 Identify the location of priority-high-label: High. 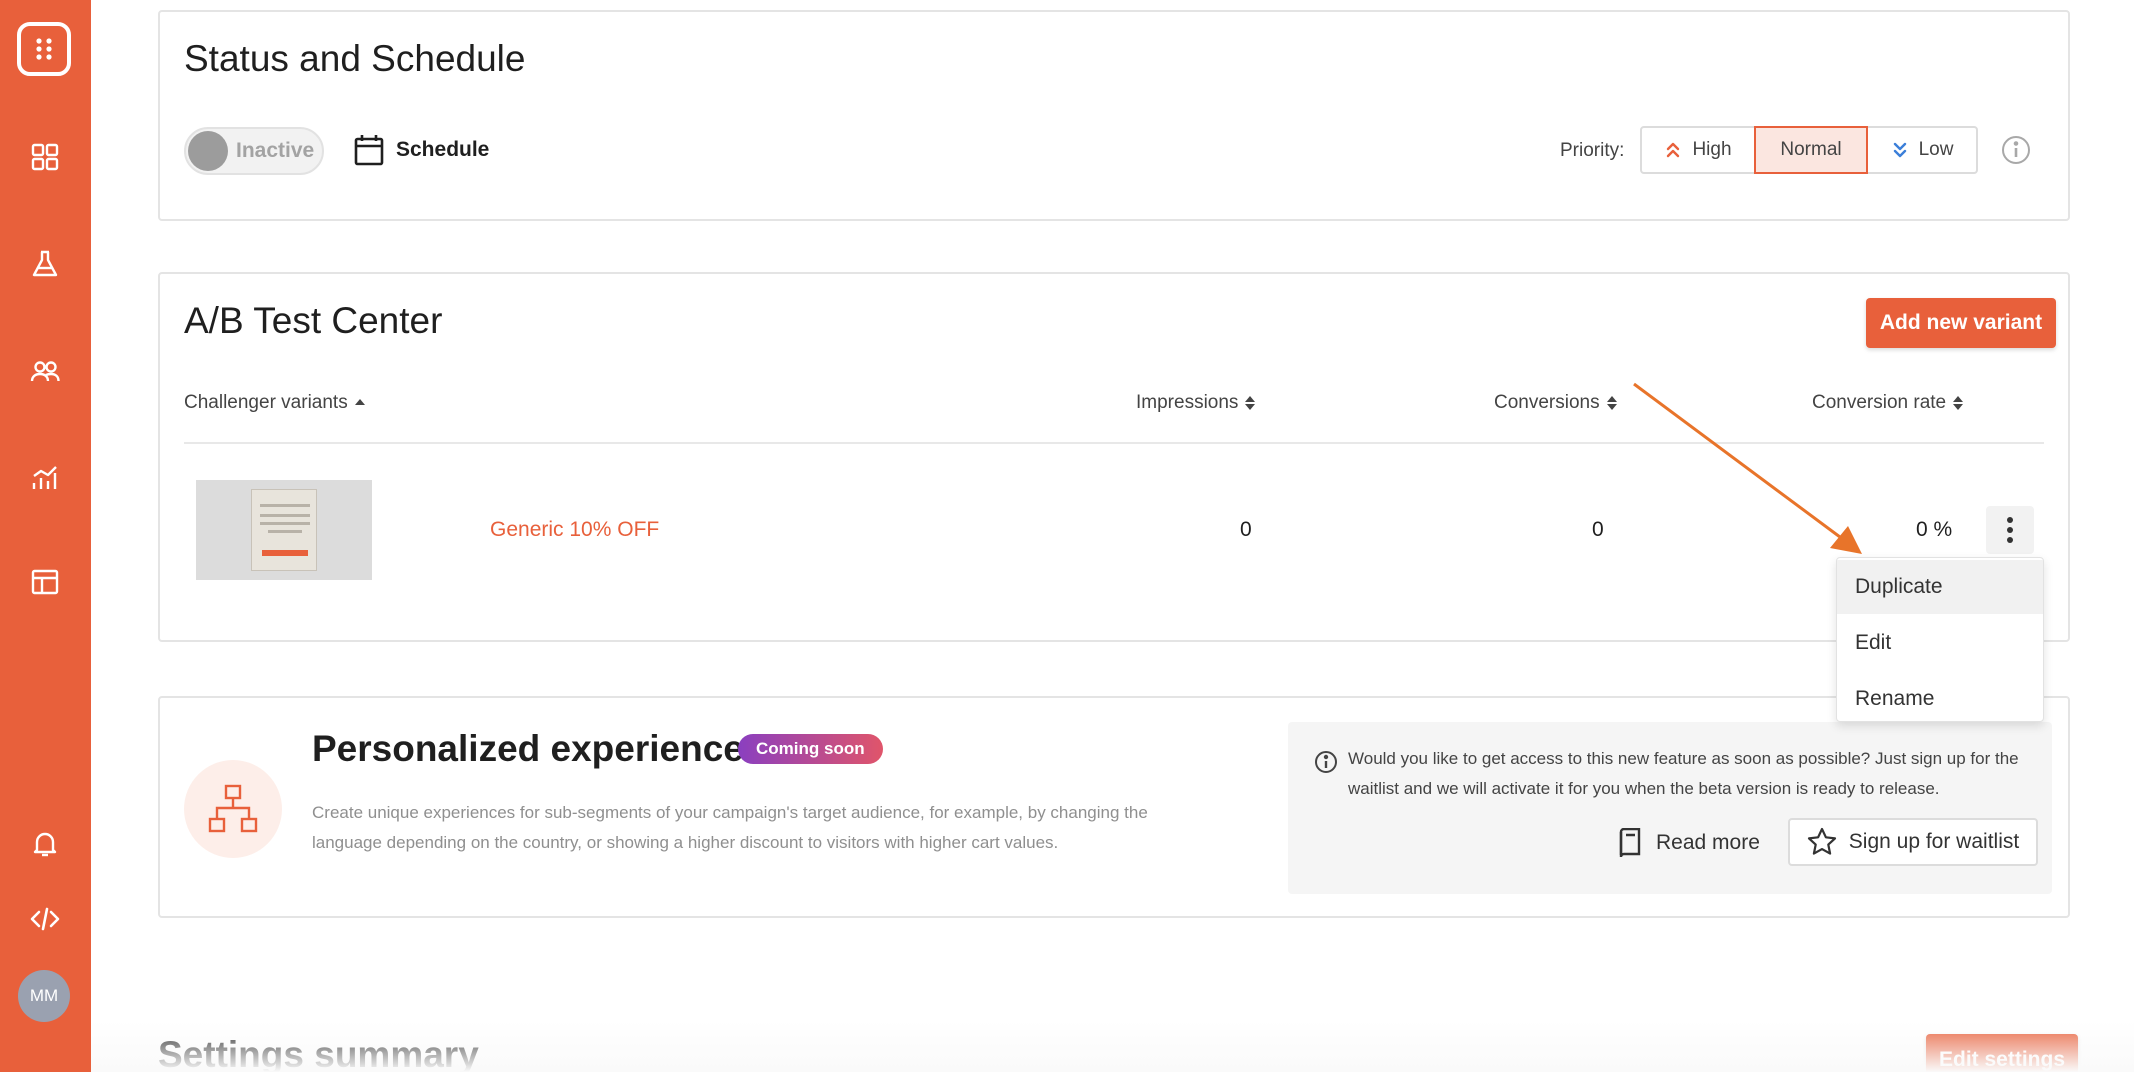
(1712, 149).